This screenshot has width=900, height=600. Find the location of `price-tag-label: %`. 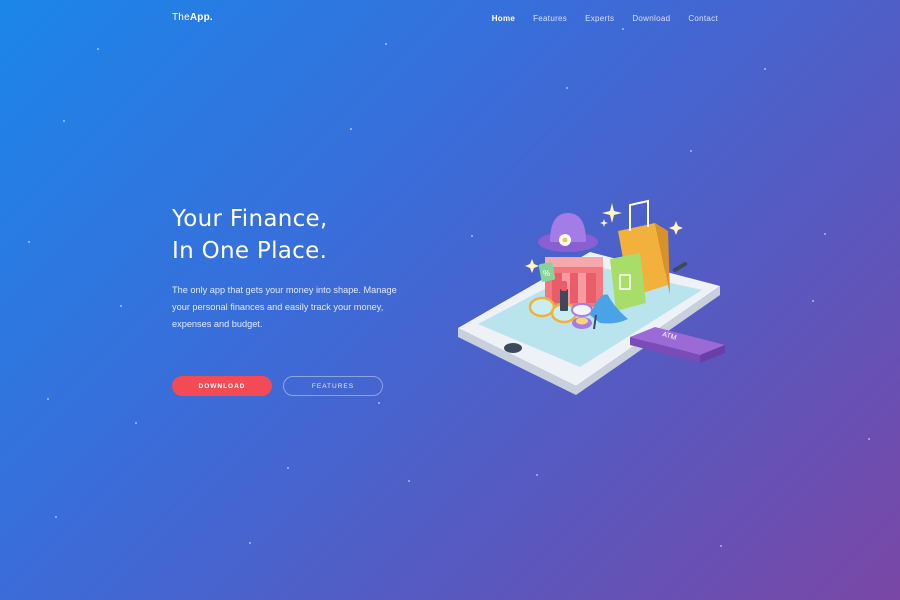

price-tag-label: % is located at coordinates (546, 273).